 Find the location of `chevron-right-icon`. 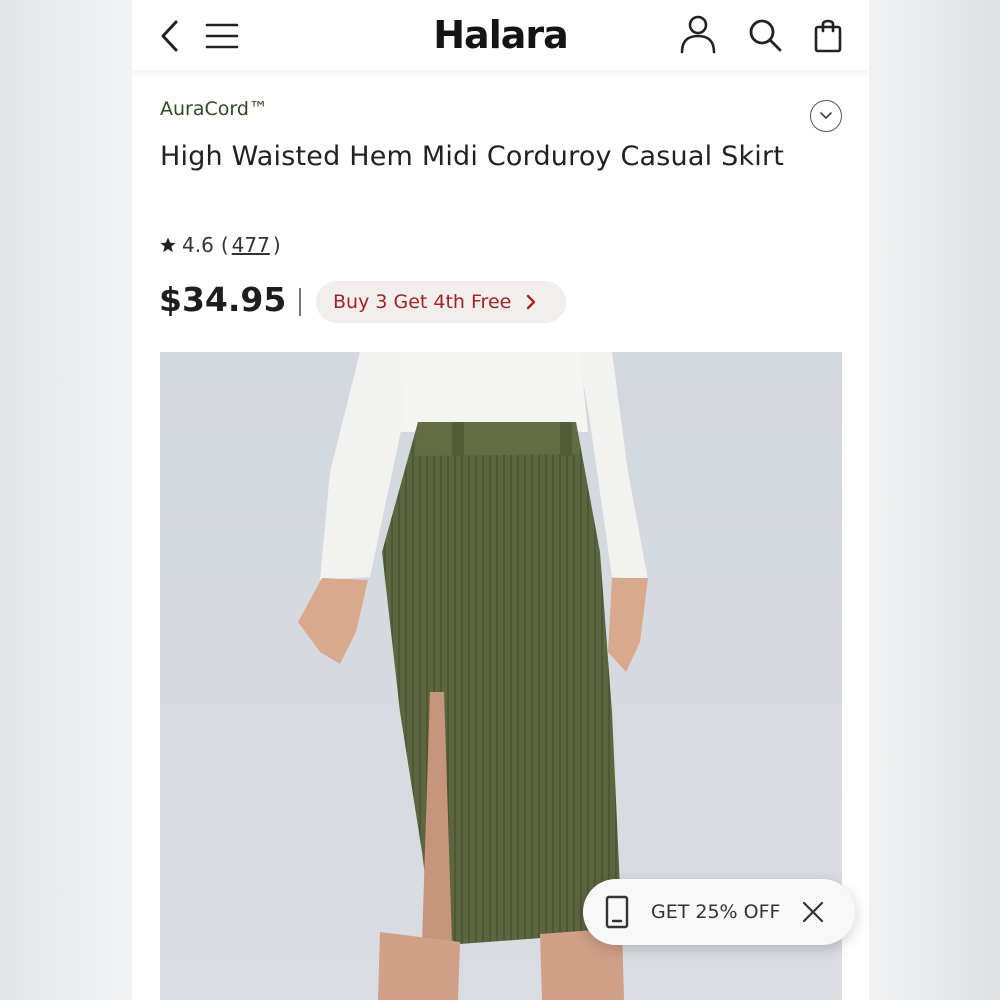

chevron-right-icon is located at coordinates (531, 302).